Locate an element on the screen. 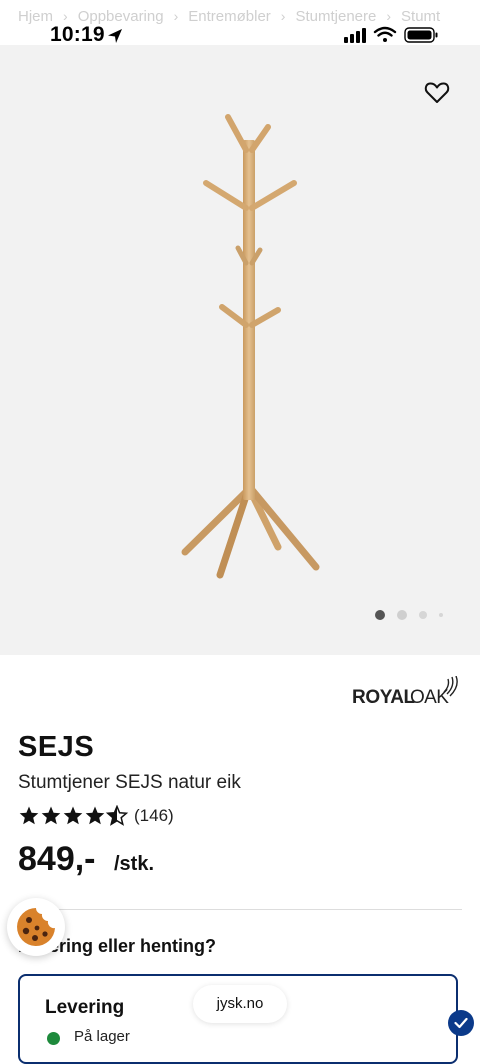 Image resolution: width=480 pixels, height=1064 pixels. rating-stars is located at coordinates (73, 815).